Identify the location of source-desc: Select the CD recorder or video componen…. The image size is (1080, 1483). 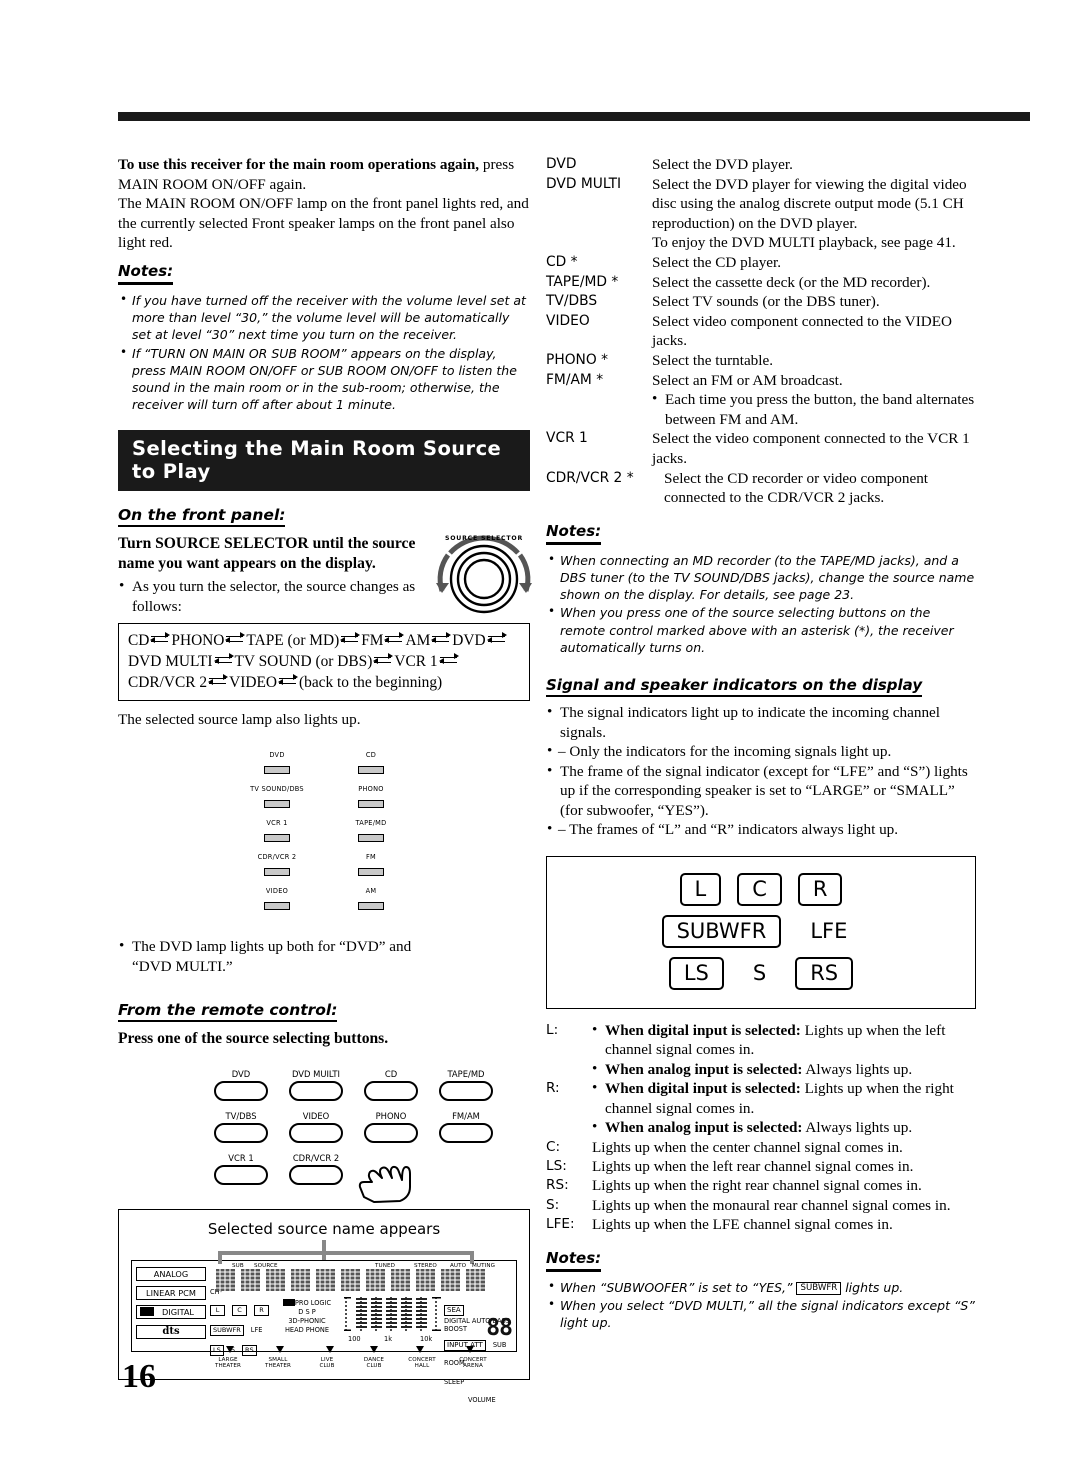
(796, 488).